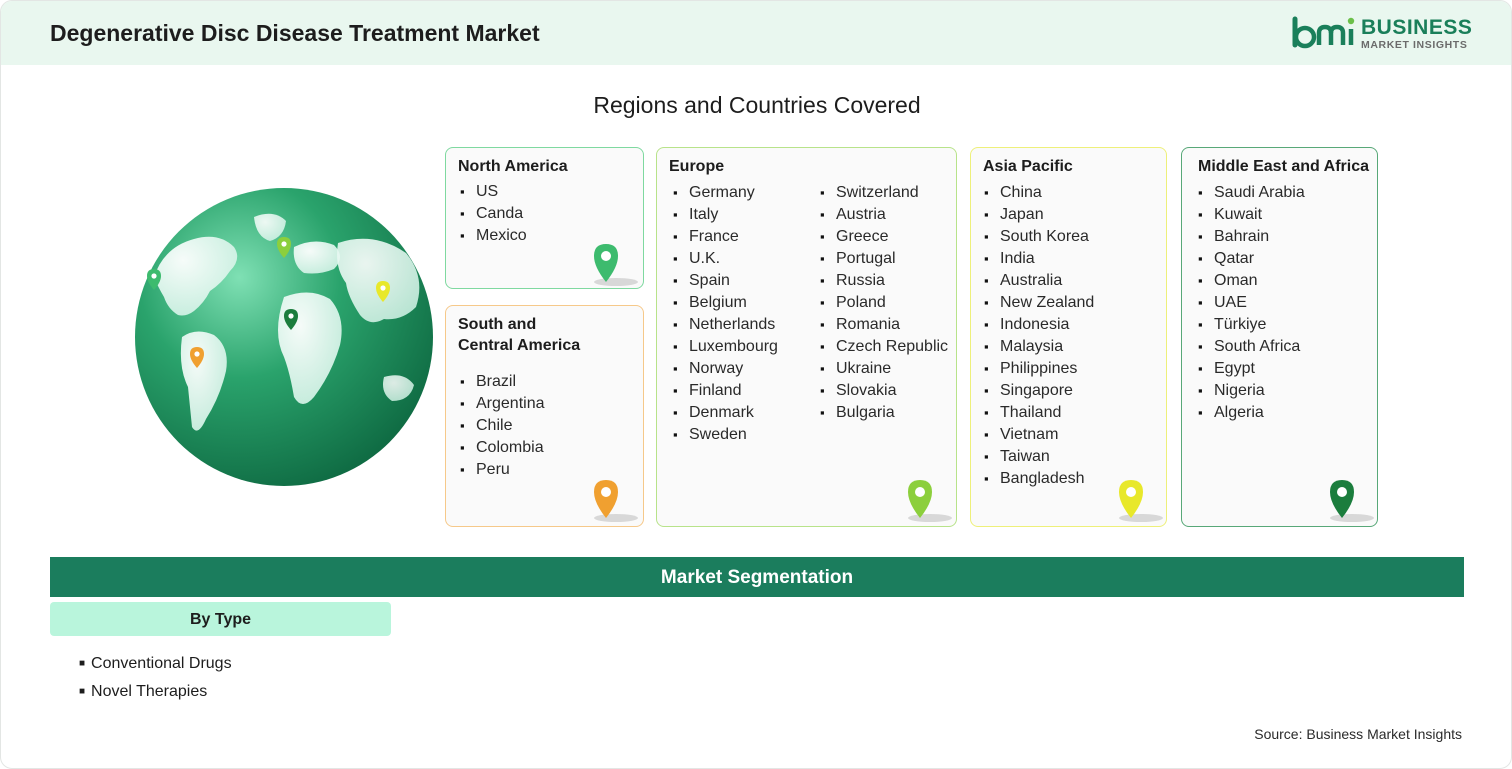 The width and height of the screenshot is (1512, 769). I want to click on list-item: Philippines, so click(1039, 369).